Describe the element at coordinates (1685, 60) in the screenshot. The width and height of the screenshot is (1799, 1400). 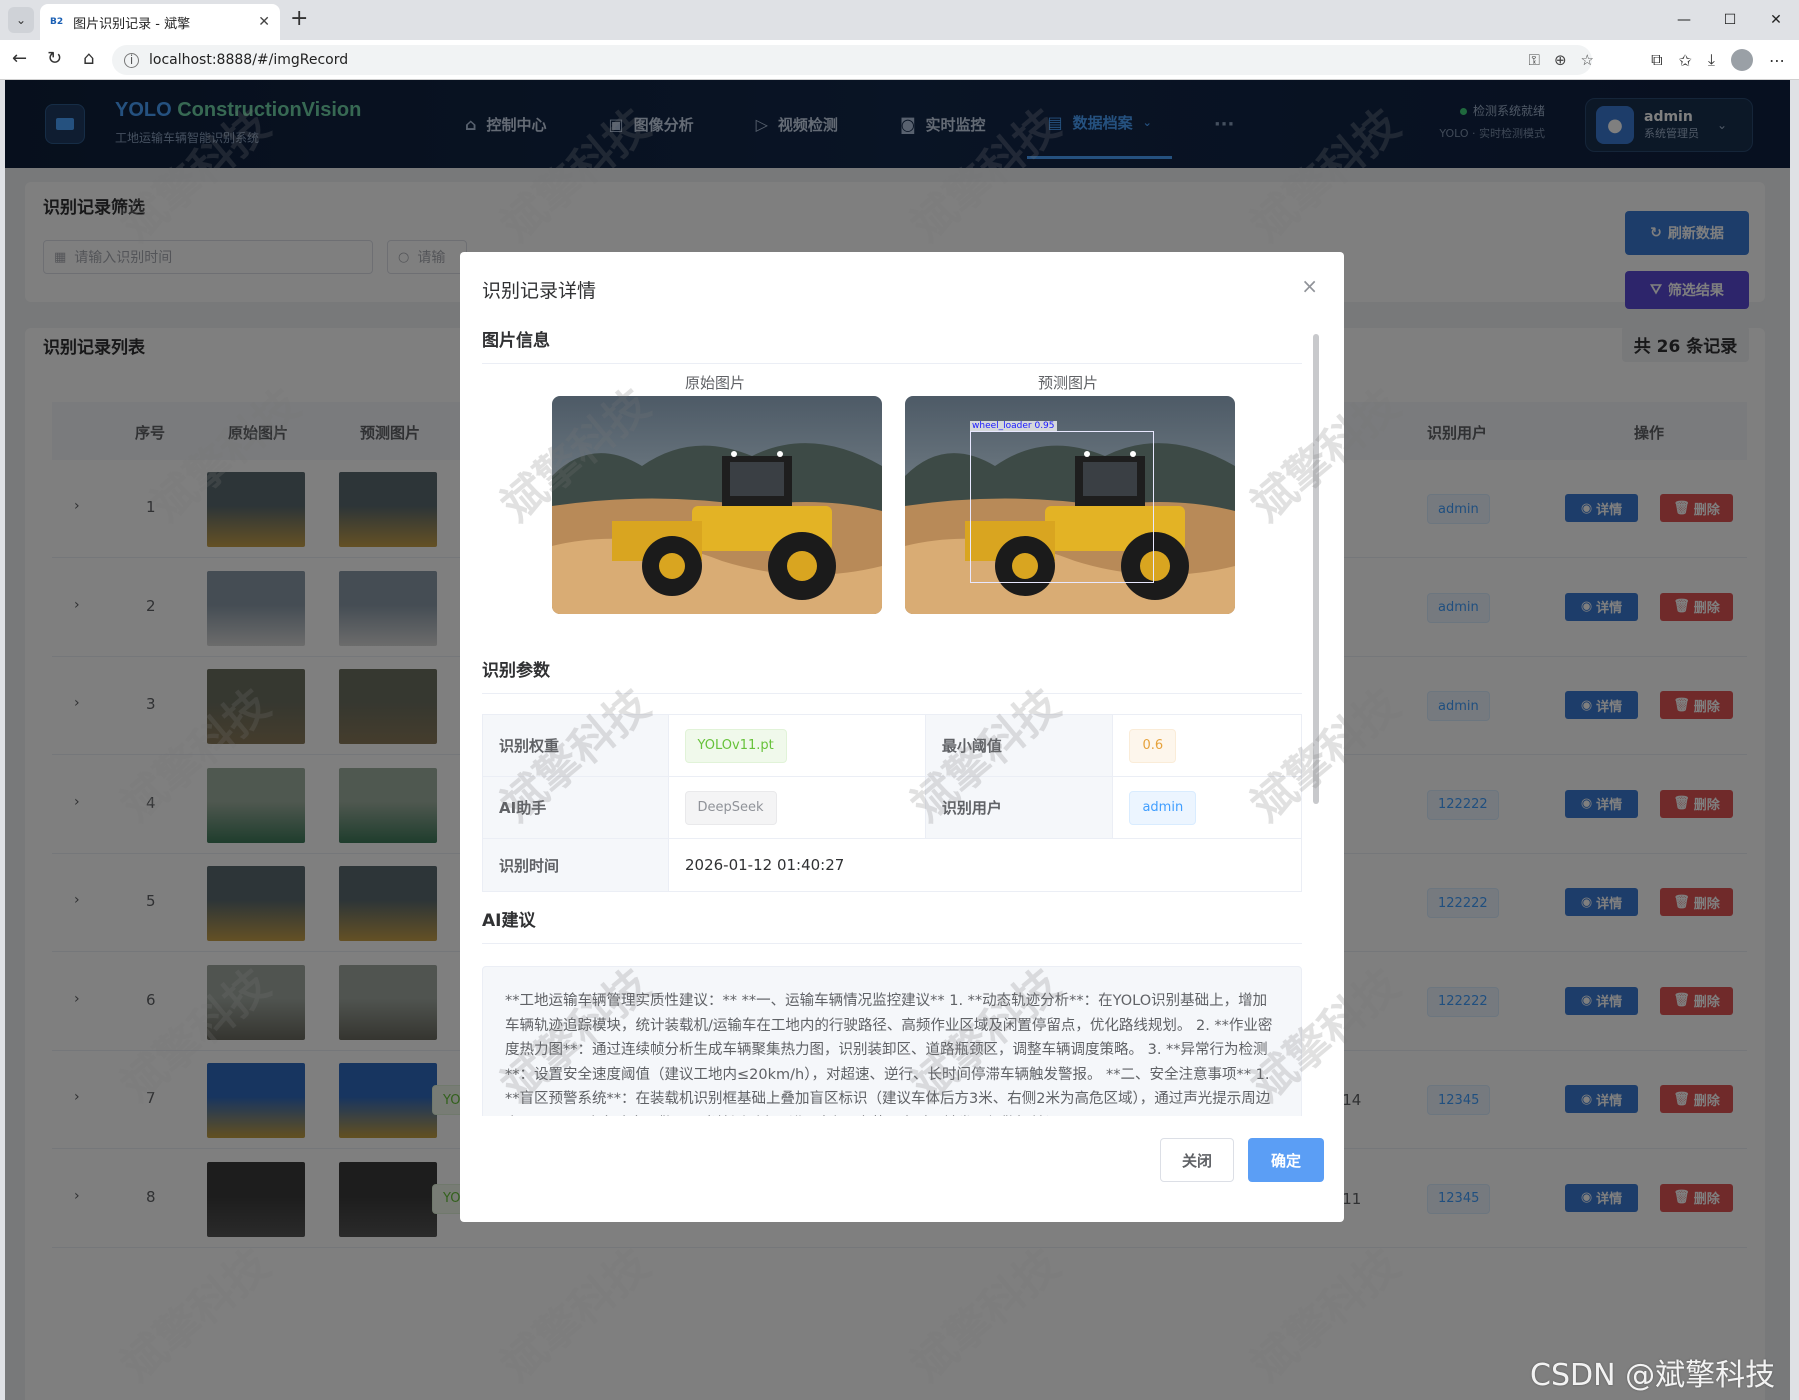
I see `favorites-icon: ✩` at that location.